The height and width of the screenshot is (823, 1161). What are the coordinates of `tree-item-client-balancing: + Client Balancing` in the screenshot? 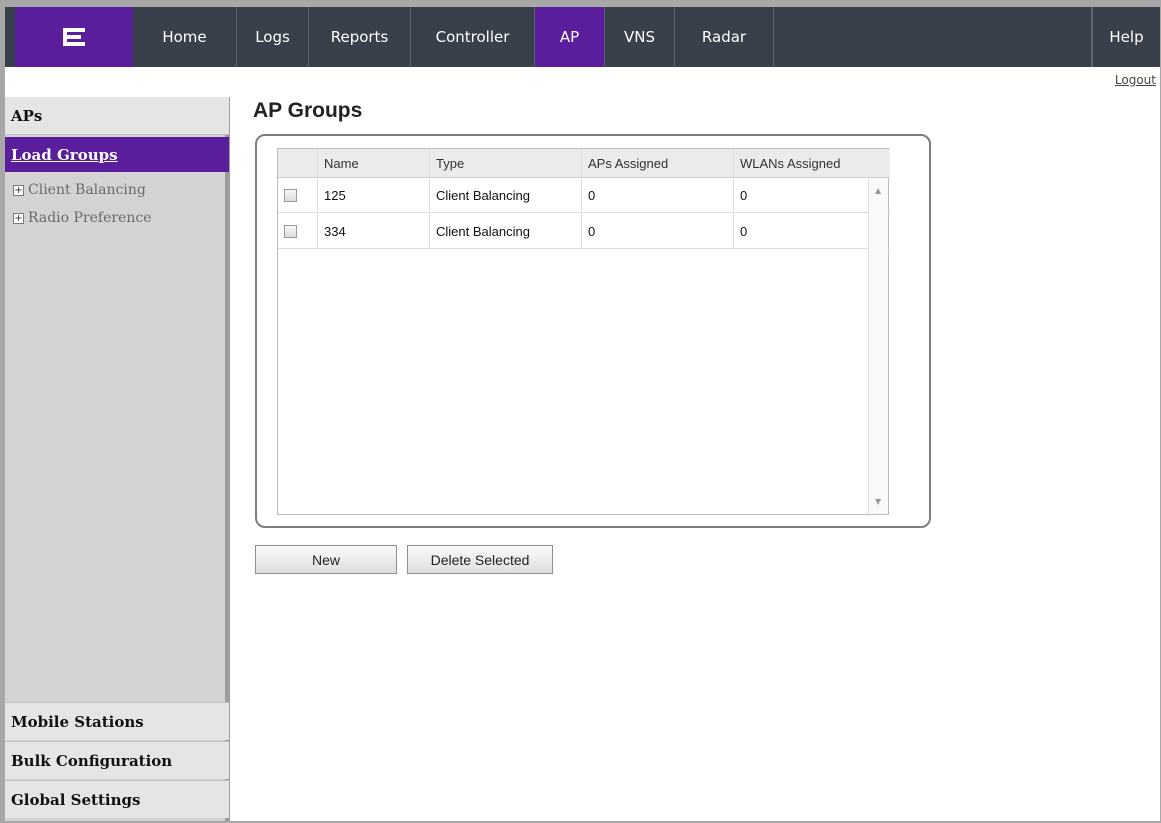 It's located at (79, 190).